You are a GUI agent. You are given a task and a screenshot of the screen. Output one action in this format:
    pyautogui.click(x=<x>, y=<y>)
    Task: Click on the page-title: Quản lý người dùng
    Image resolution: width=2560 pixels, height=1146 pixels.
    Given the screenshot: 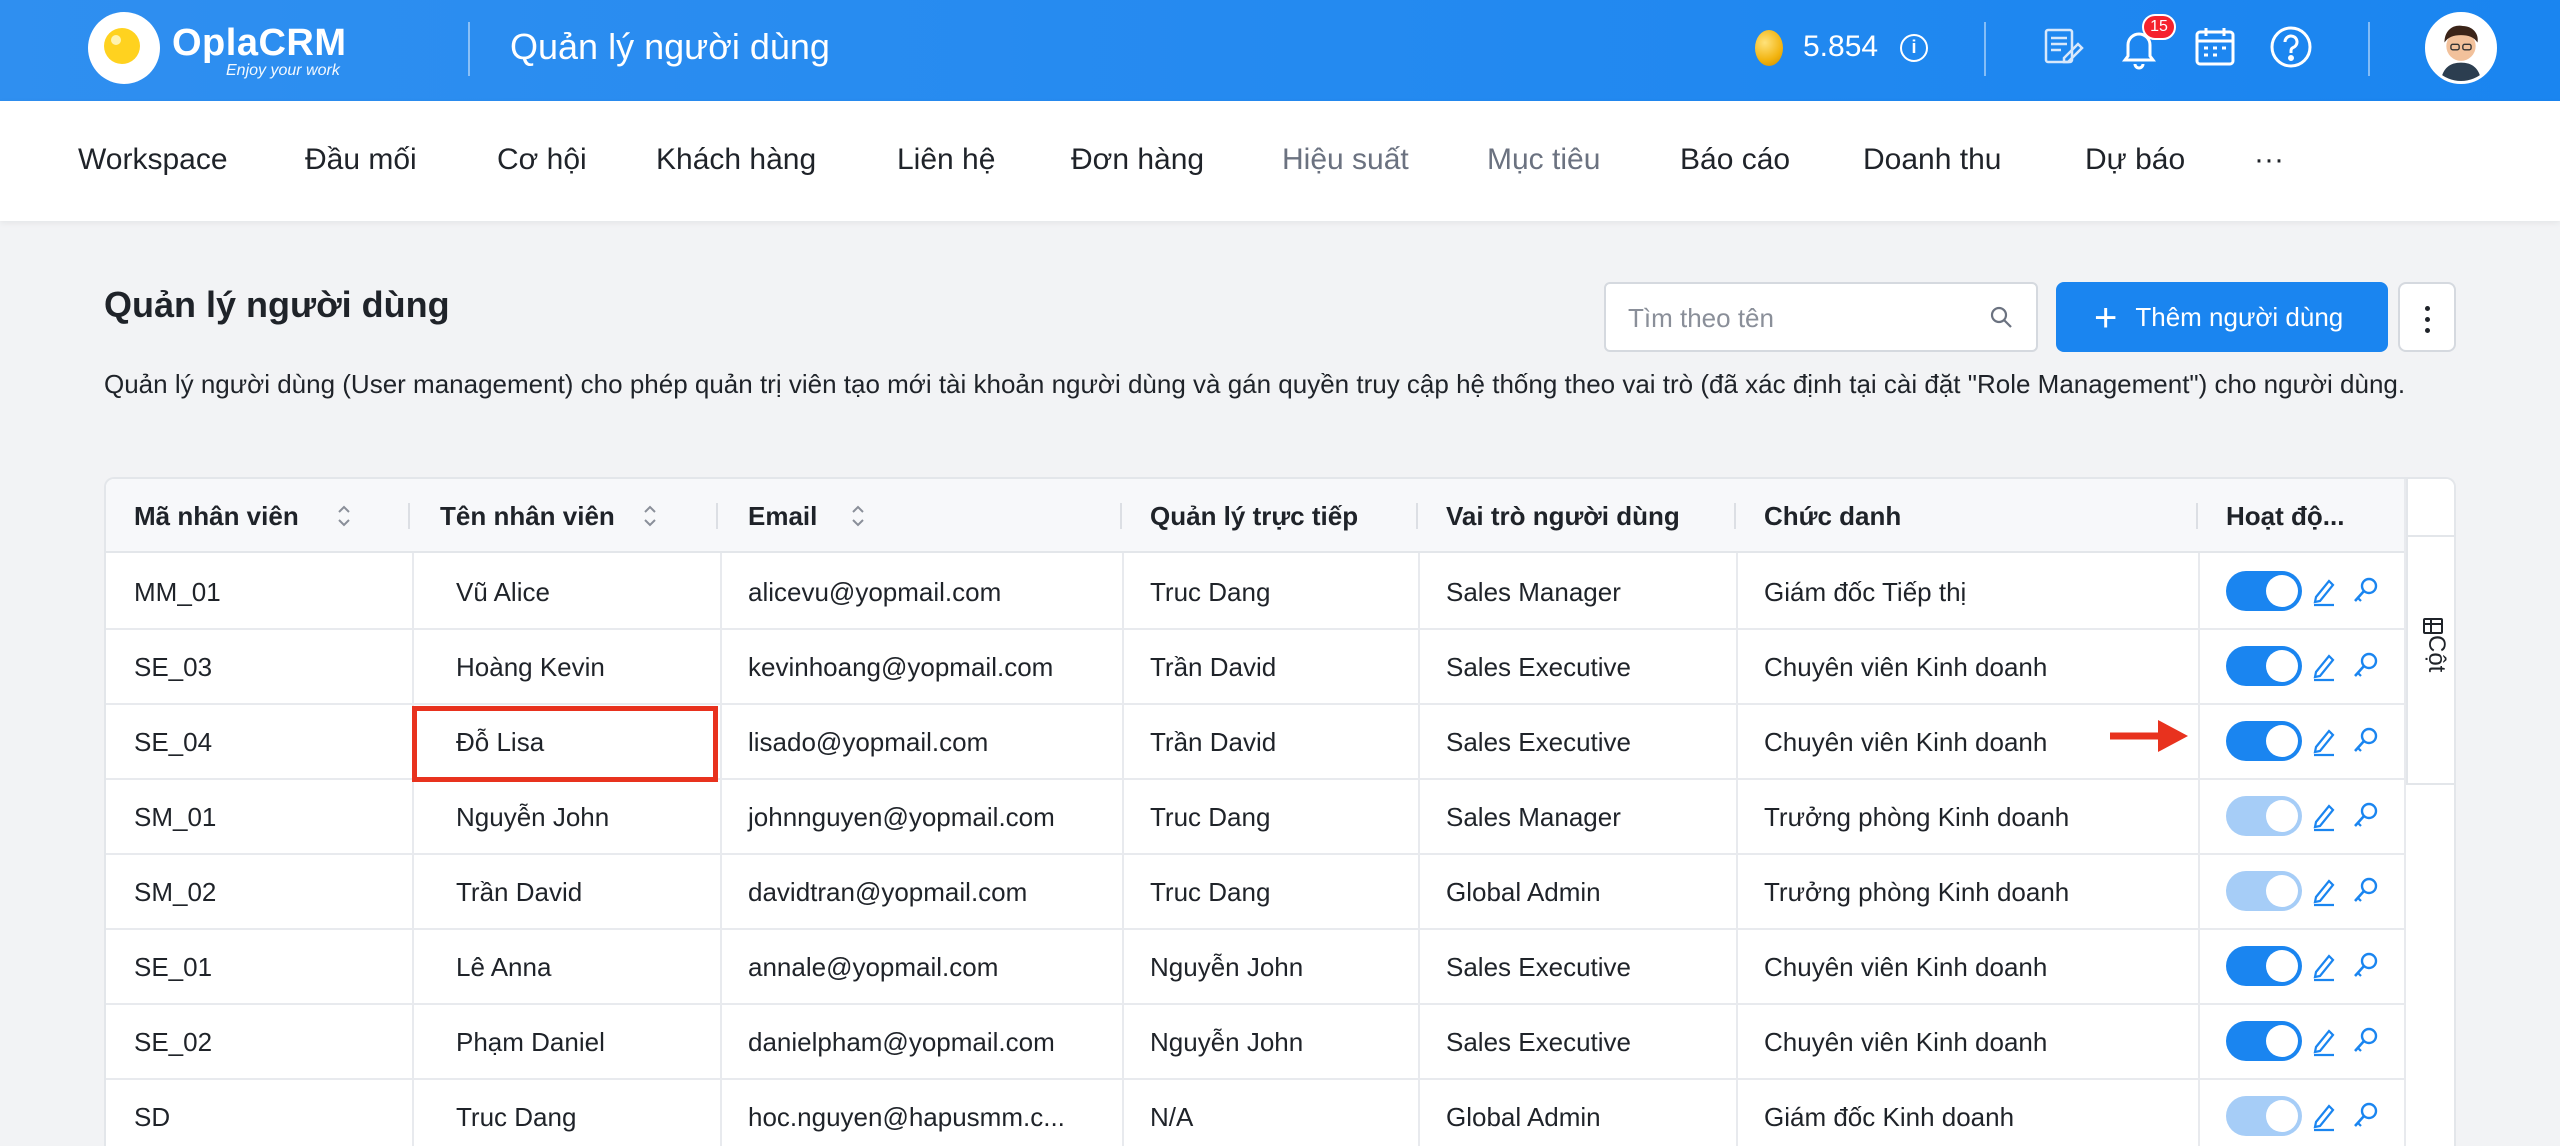 What is the action you would take?
    pyautogui.click(x=277, y=304)
    